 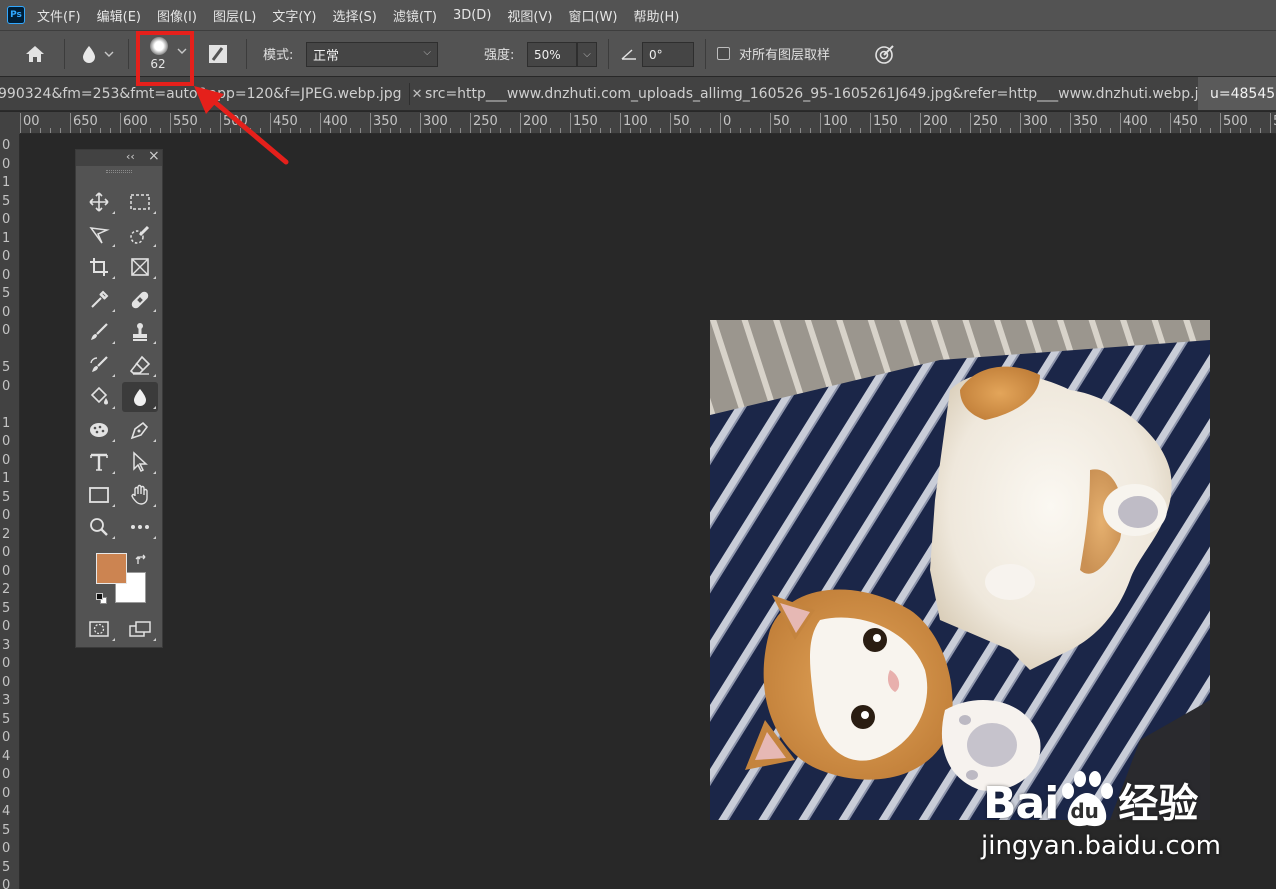 What do you see at coordinates (16, 15) in the screenshot?
I see `photoshop-logo-icon: Ps` at bounding box center [16, 15].